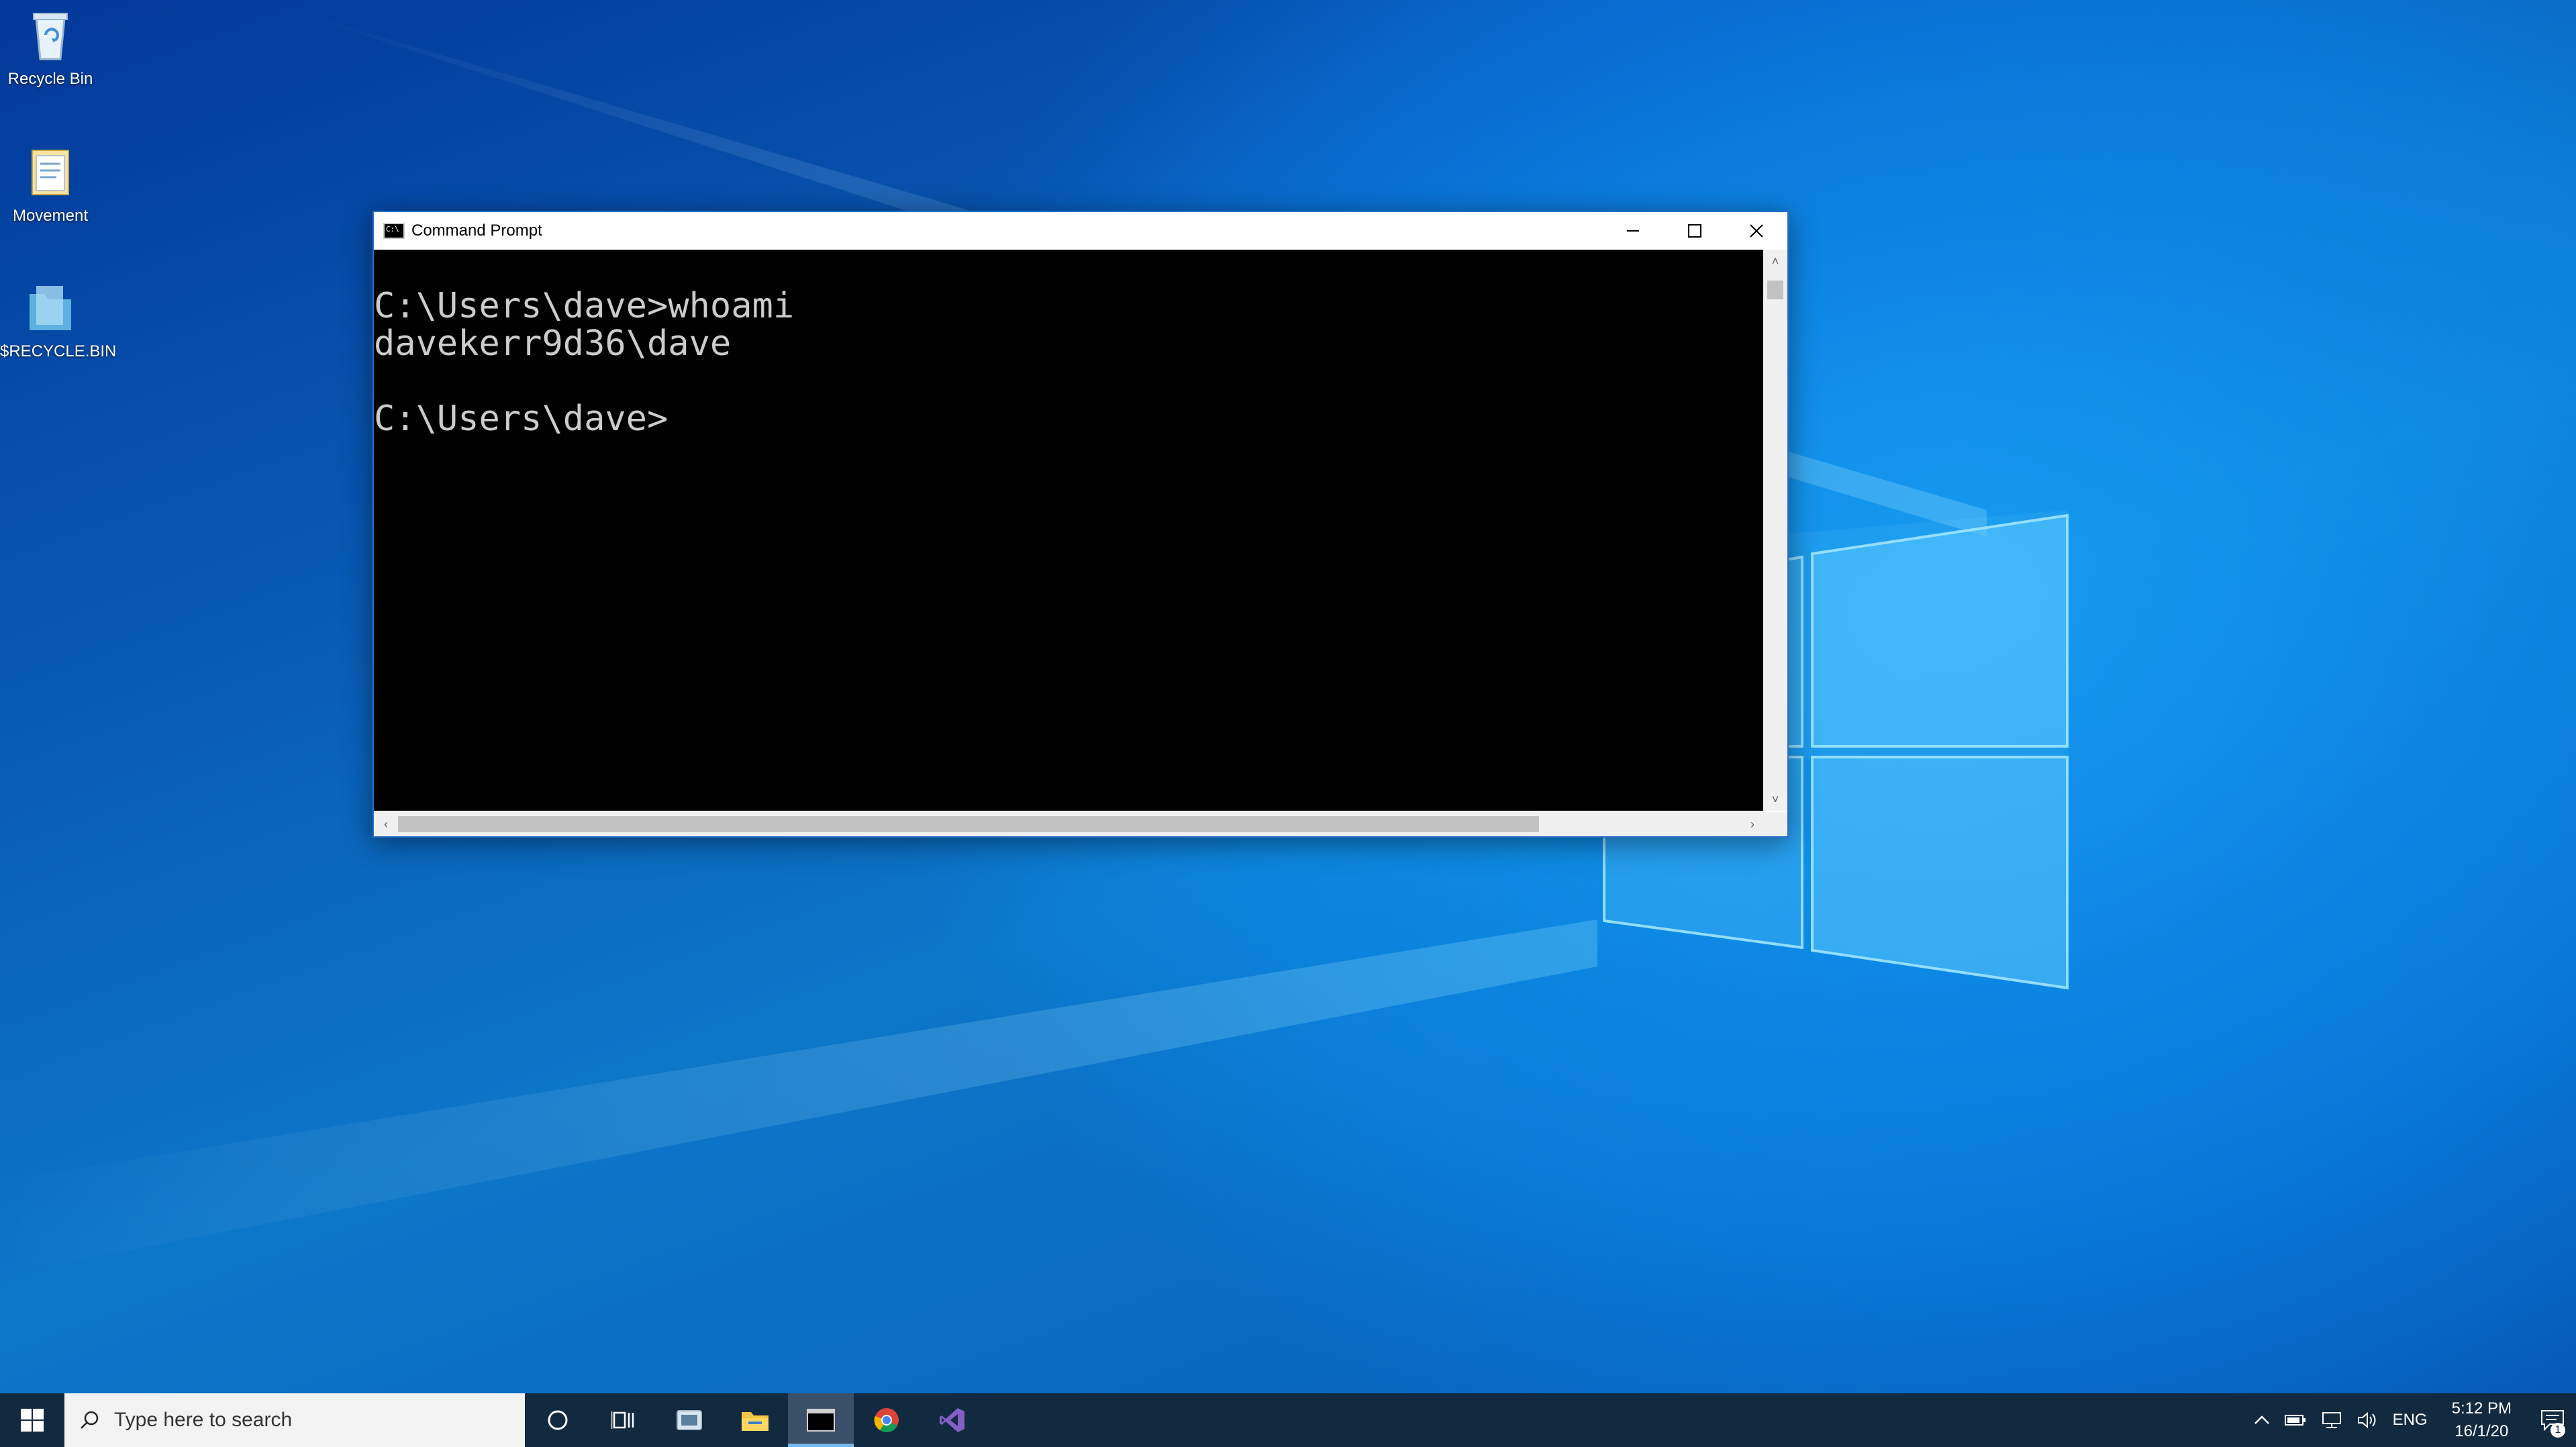  I want to click on task-view-icon, so click(622, 1420).